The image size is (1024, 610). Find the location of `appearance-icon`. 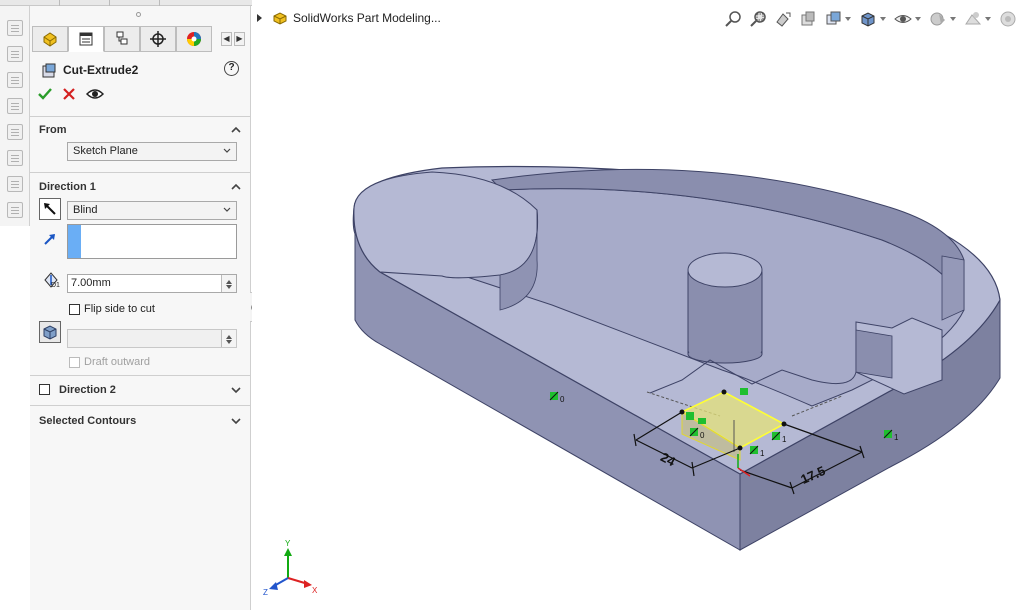

appearance-icon is located at coordinates (194, 39).